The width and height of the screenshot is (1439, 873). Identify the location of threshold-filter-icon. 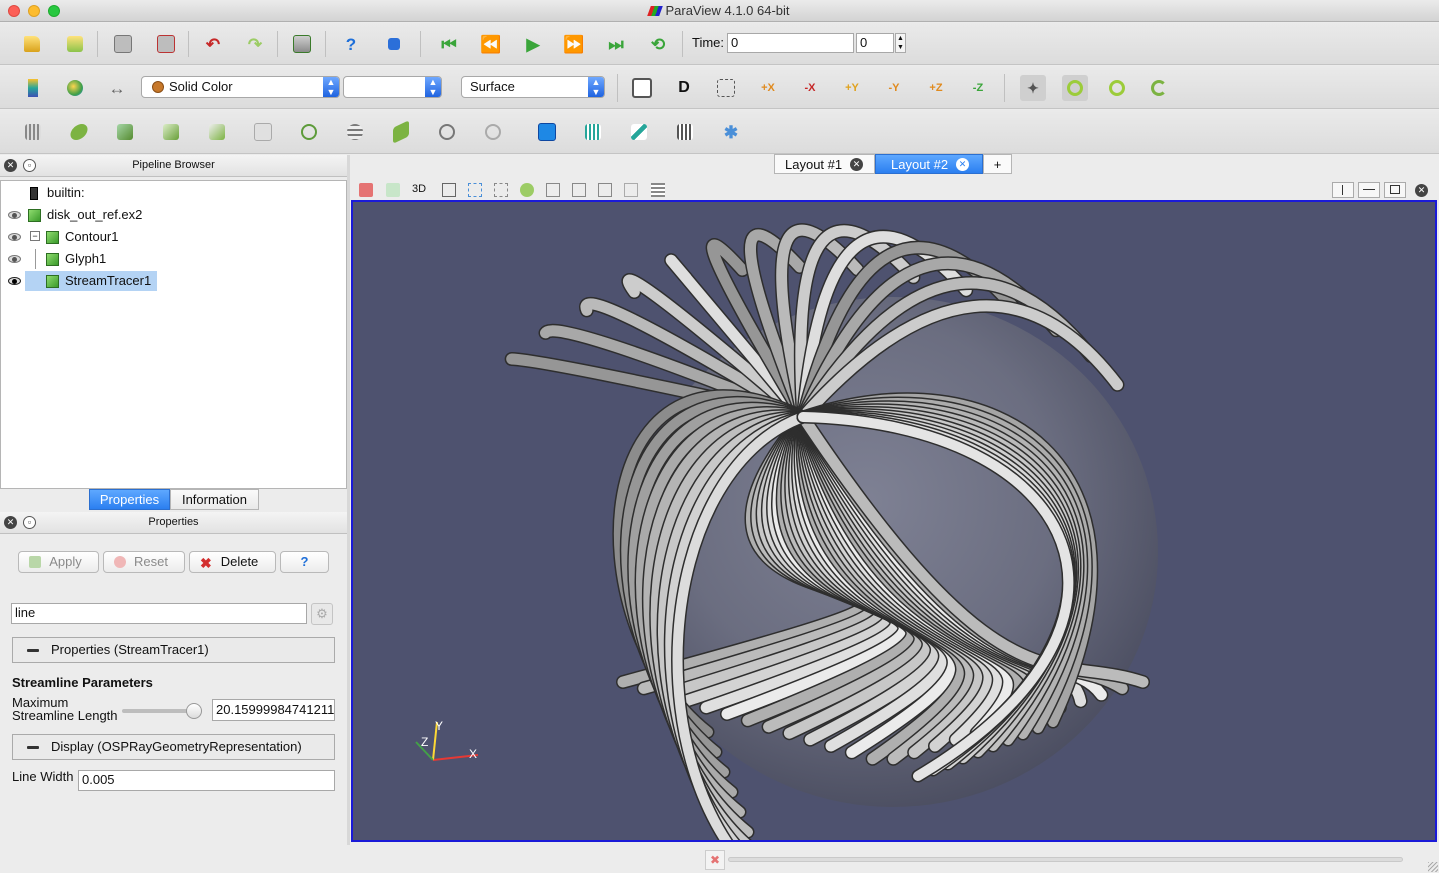
(217, 132).